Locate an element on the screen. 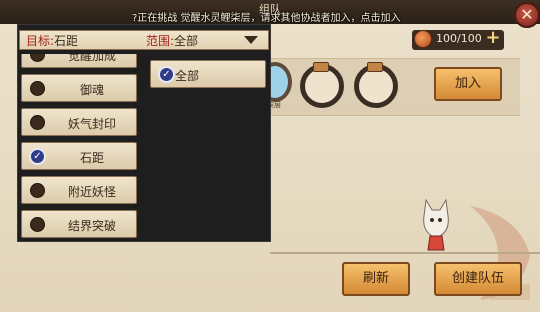 Image resolution: width=540 pixels, height=312 pixels. close-button: ✕ is located at coordinates (527, 15).